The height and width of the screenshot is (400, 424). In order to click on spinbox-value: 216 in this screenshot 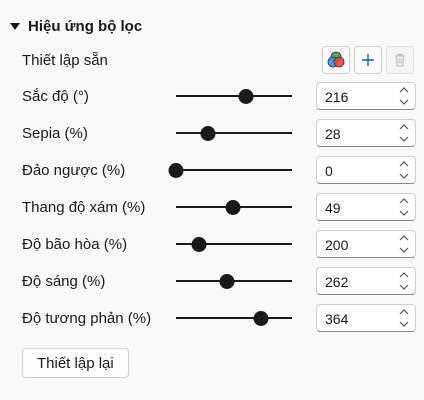, I will do `click(337, 97)`.